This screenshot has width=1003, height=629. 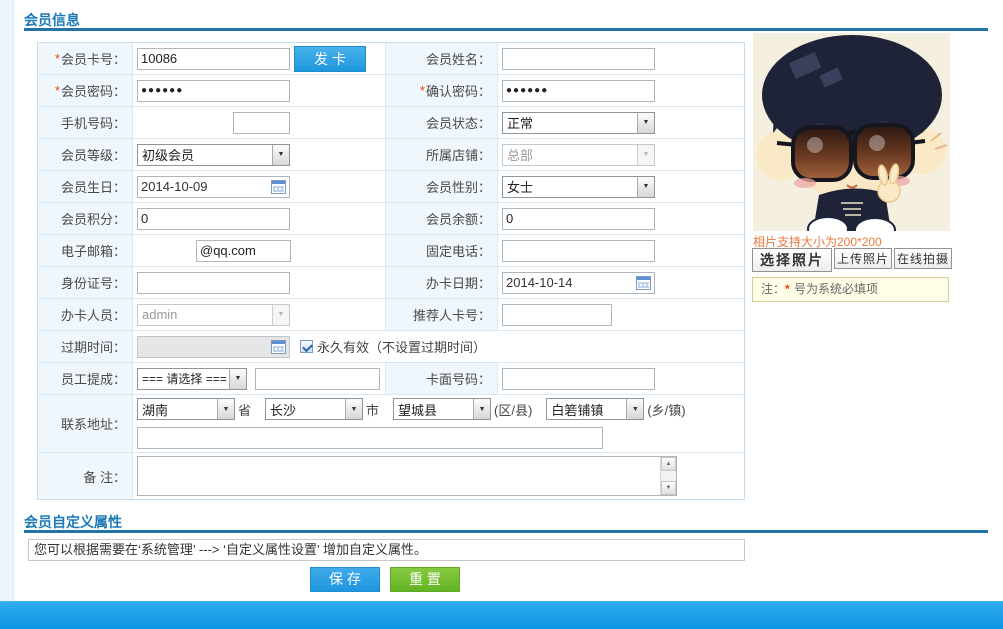 I want to click on row-id-issuedate: 身份证号： 办卡日期： 2014-10-14, so click(x=391, y=283).